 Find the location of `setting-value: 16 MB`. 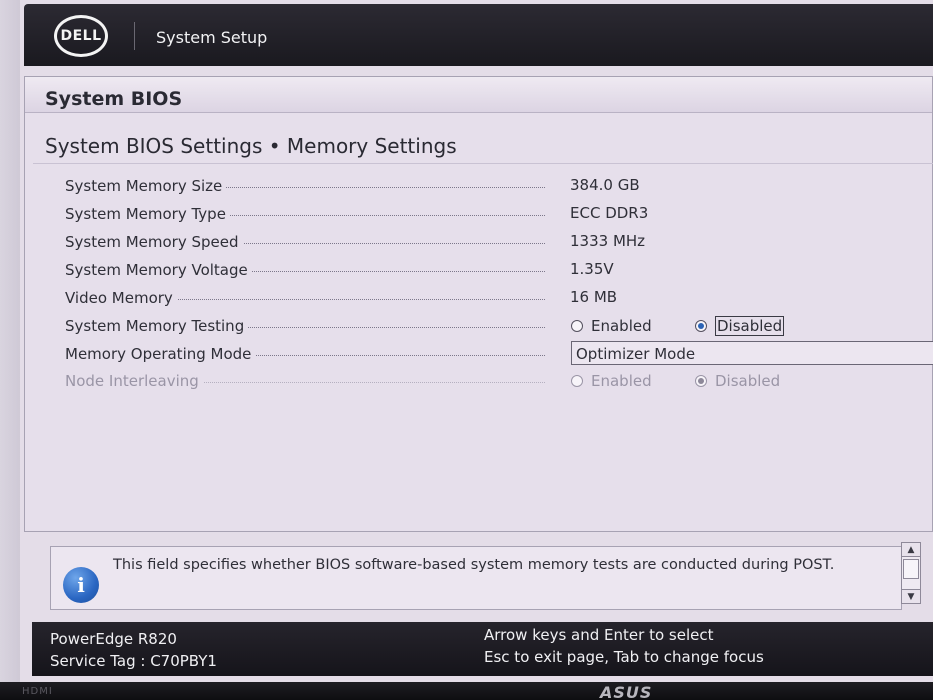

setting-value: 16 MB is located at coordinates (594, 297).